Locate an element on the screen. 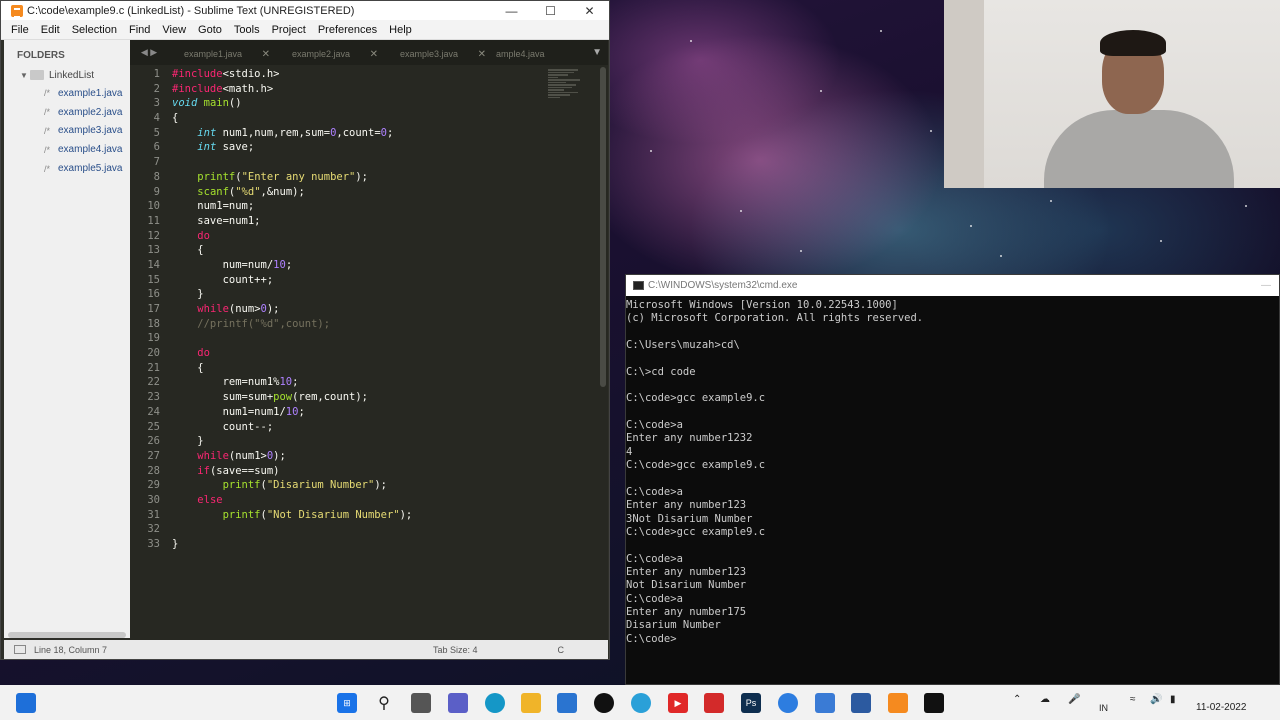 The height and width of the screenshot is (720, 1280). close-icon: — is located at coordinates (1266, 285).